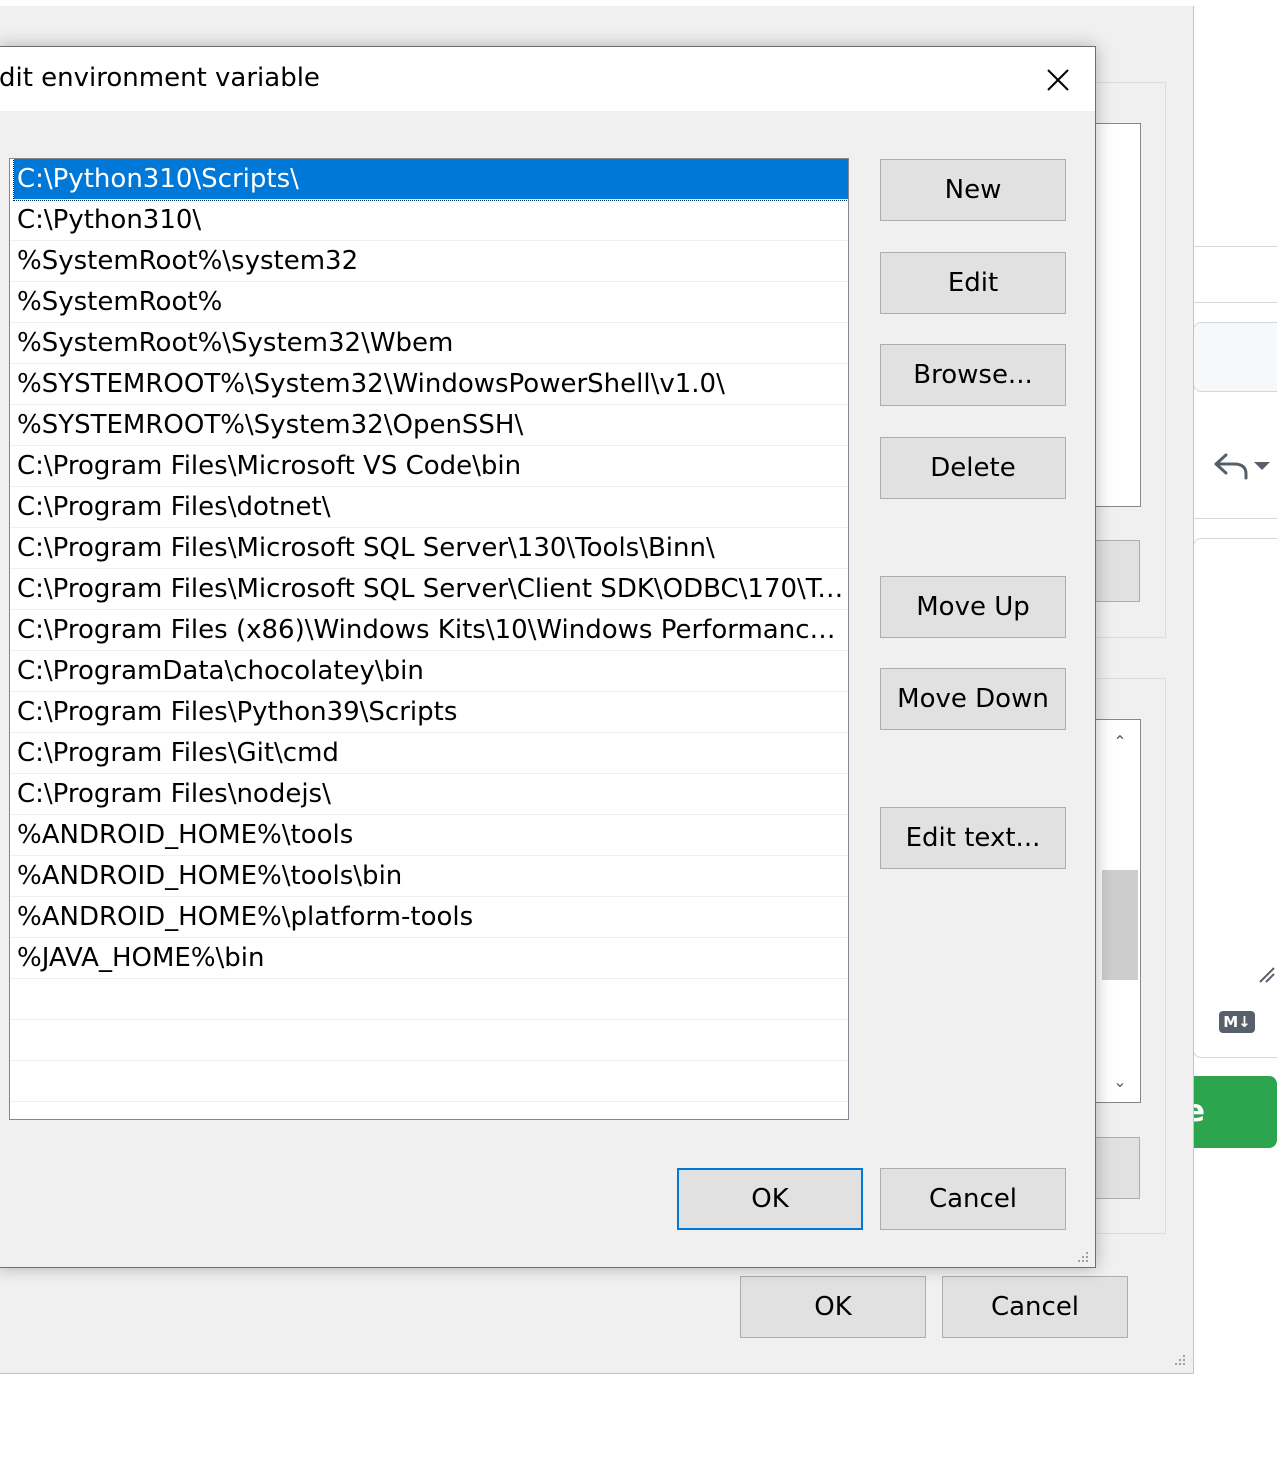  I want to click on path-entry-row: C:\Program Files\Microsoft VS Code\bin, so click(429, 466).